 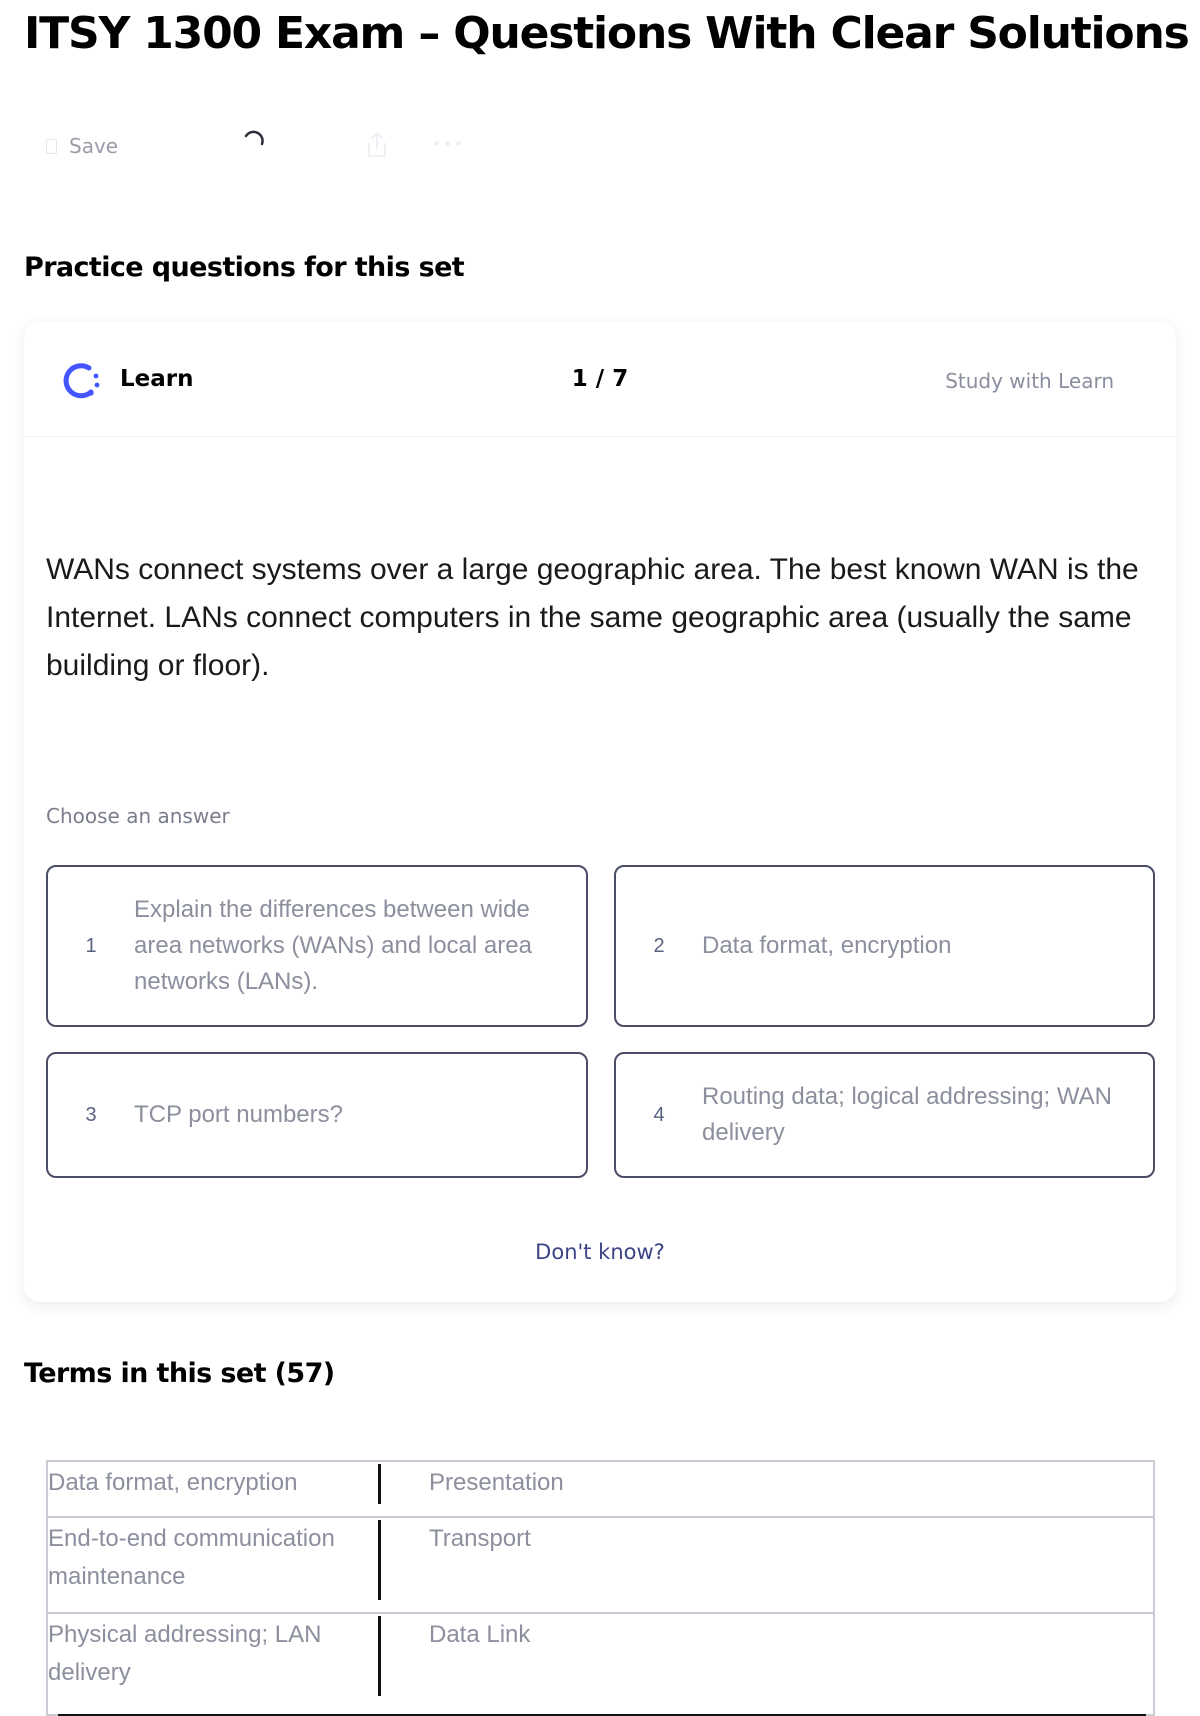 I want to click on option-text: TCP port numbers?, so click(x=238, y=1114).